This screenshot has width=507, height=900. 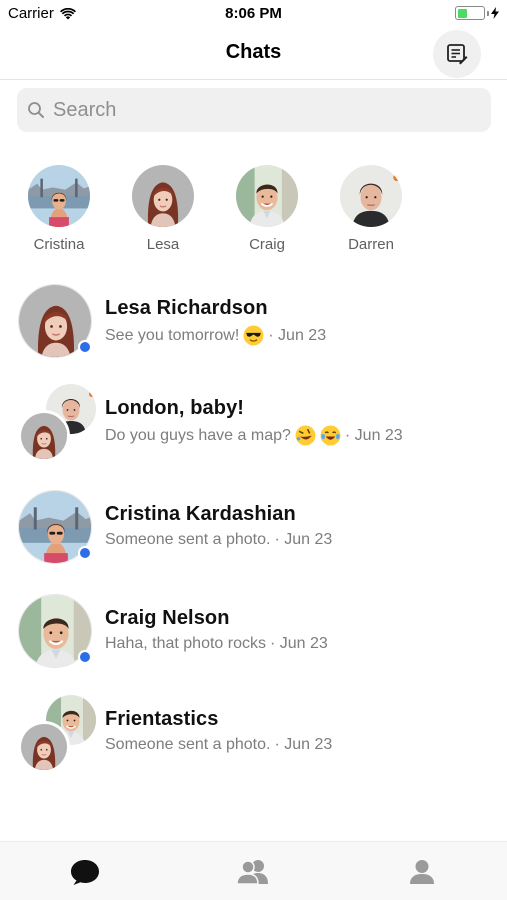 I want to click on story-item-lesa: Lesa, so click(x=163, y=209).